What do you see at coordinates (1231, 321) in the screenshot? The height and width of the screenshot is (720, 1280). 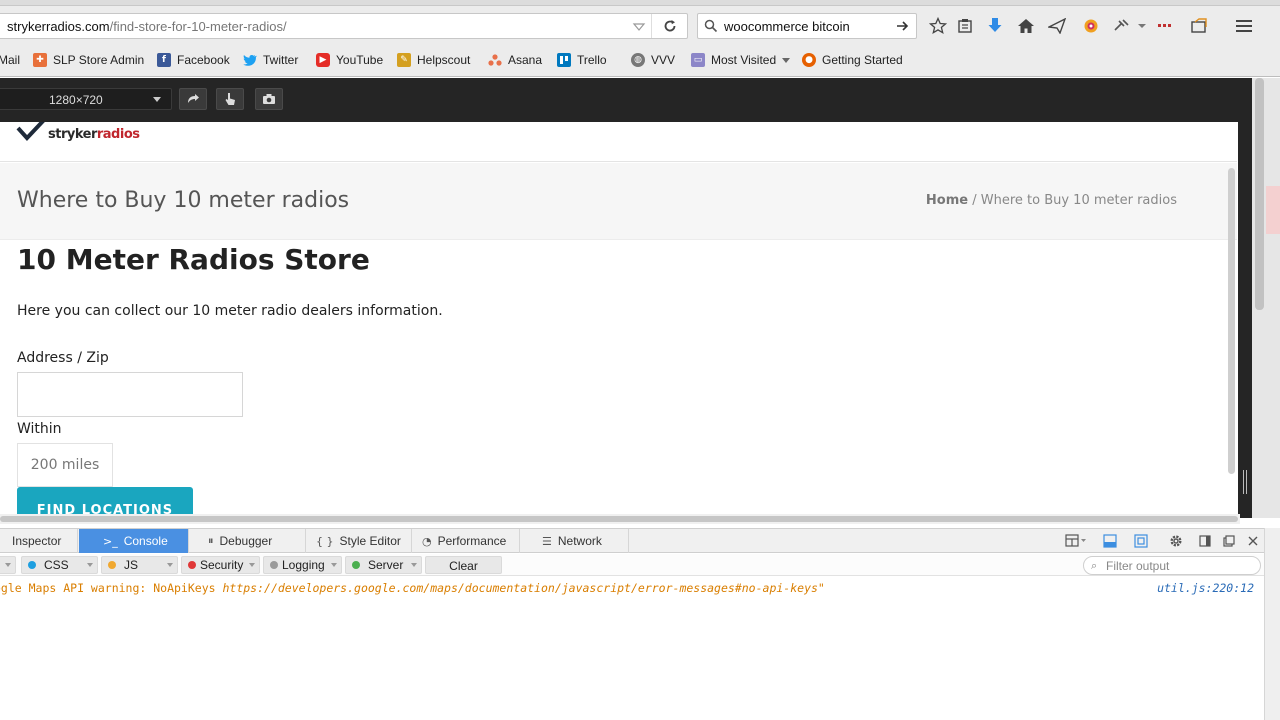 I see `page-scrollbar` at bounding box center [1231, 321].